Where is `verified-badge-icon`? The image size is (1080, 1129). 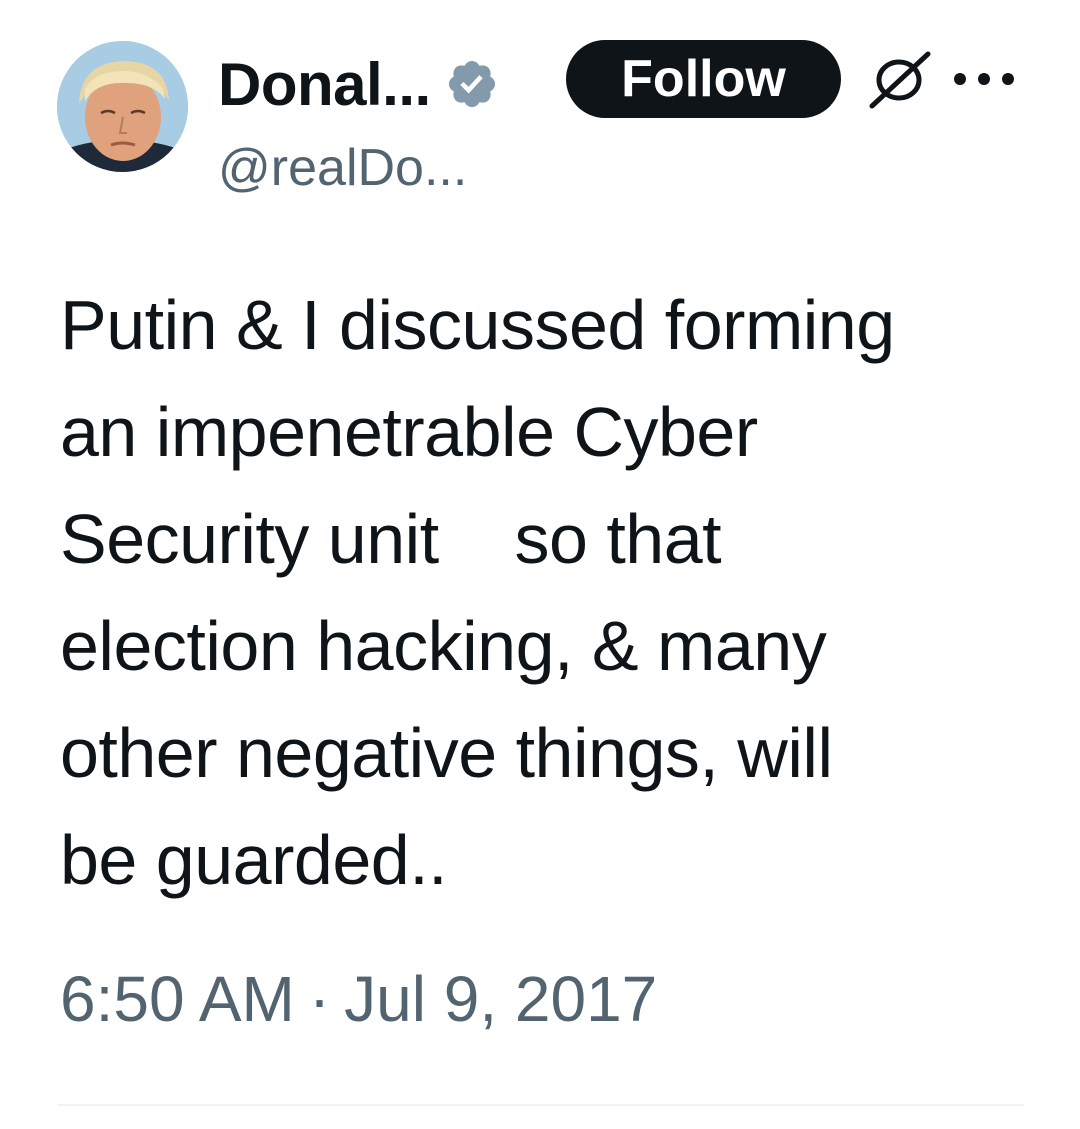 verified-badge-icon is located at coordinates (472, 84).